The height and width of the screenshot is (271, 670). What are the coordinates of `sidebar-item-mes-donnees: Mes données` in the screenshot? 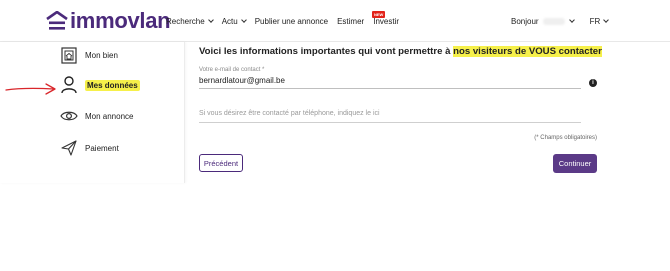 It's located at (100, 85).